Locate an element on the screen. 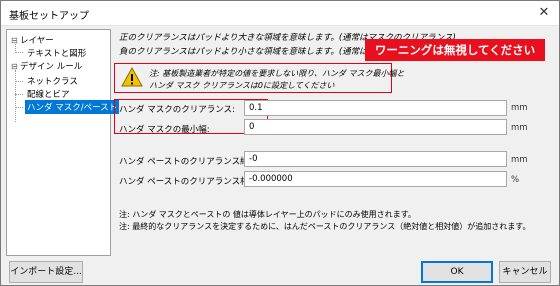 The image size is (560, 286). ok-button: OK is located at coordinates (457, 272).